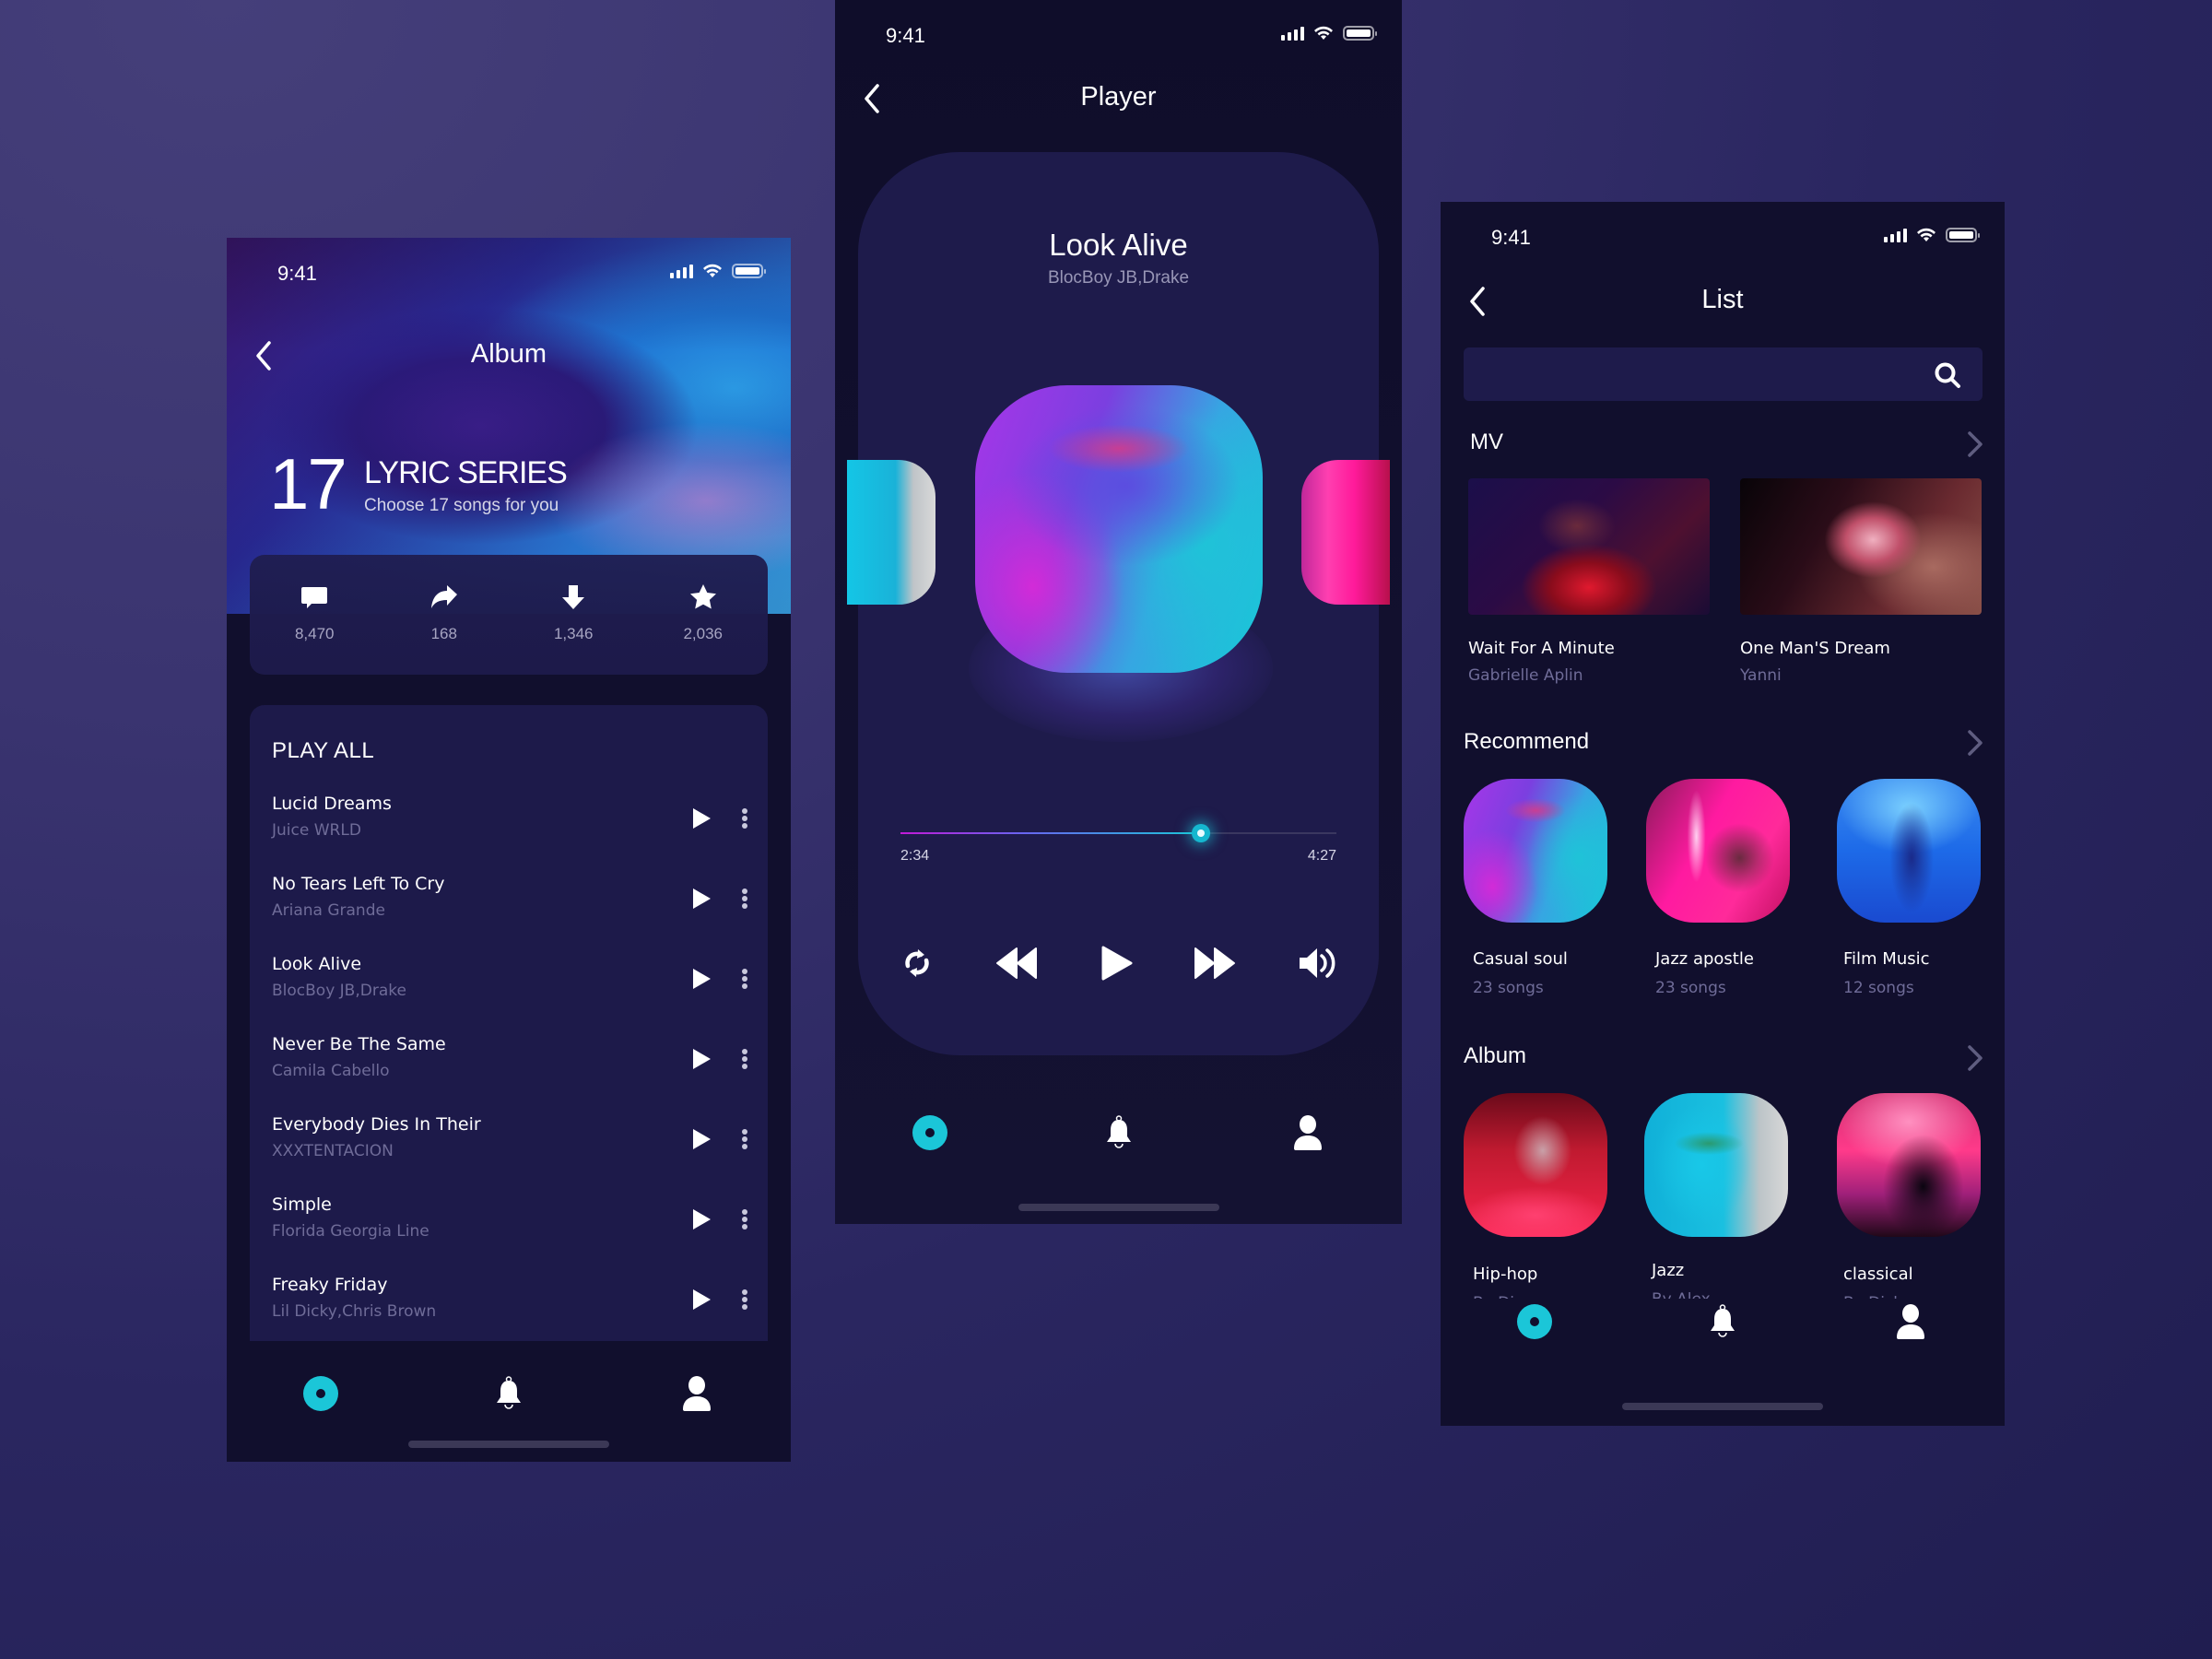  What do you see at coordinates (323, 751) in the screenshot?
I see `play-all-button: PLAY ALL` at bounding box center [323, 751].